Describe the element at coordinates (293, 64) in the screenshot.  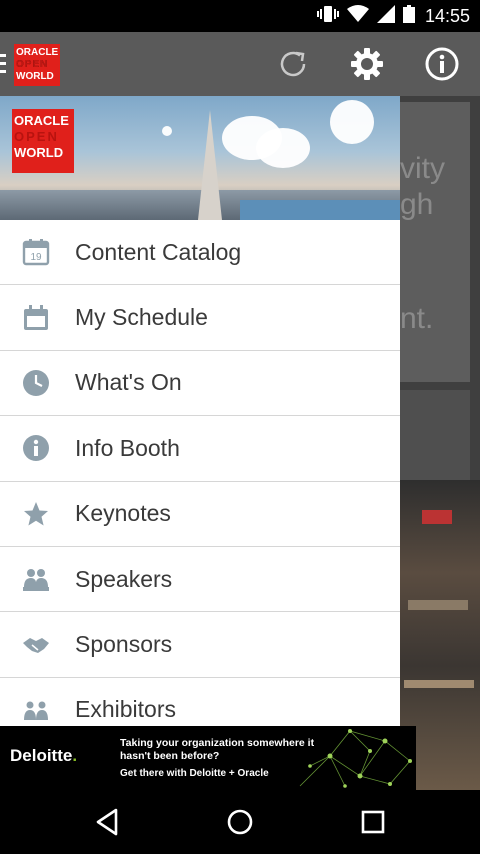
I see `refresh-icon` at that location.